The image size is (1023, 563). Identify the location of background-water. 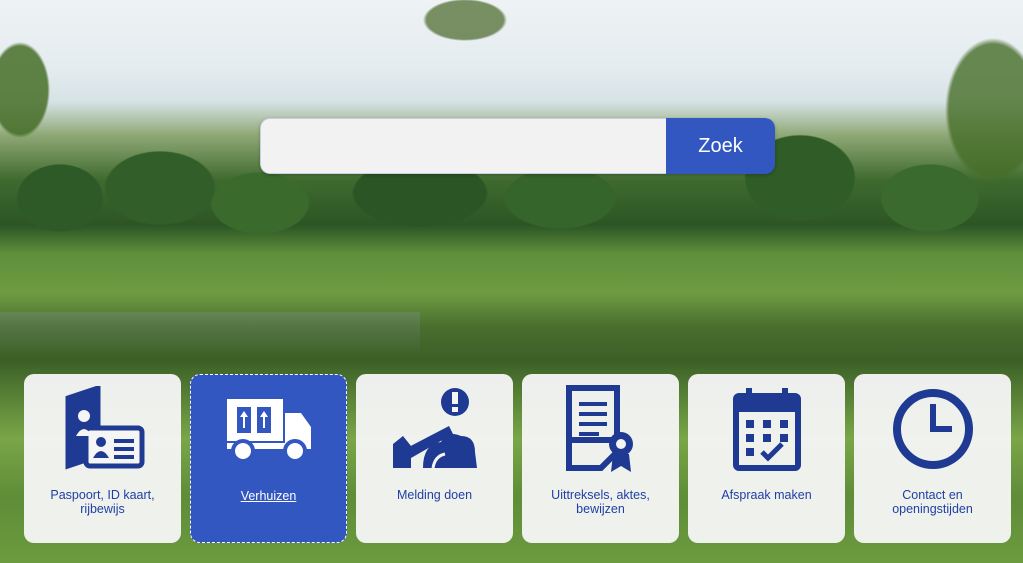
(210, 332).